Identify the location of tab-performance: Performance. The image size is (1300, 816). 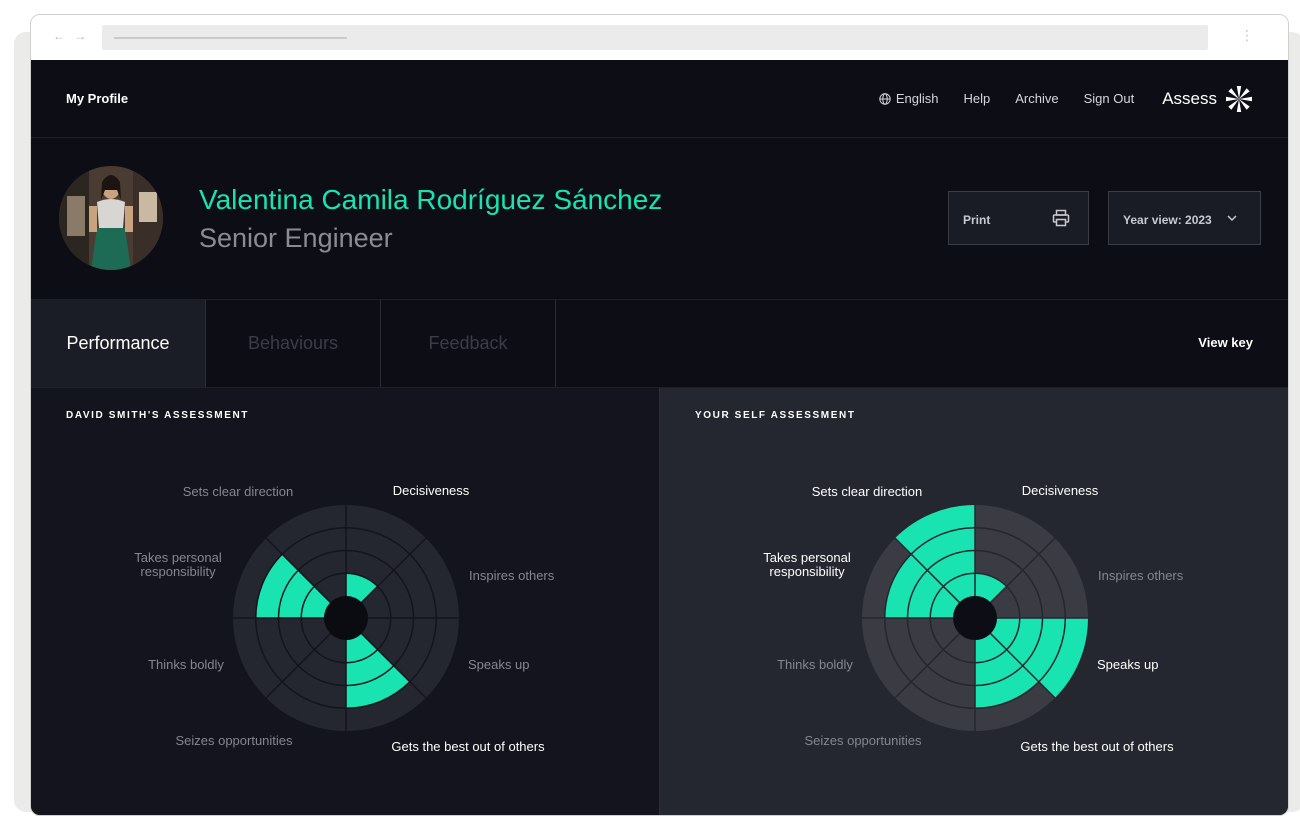
(118, 343).